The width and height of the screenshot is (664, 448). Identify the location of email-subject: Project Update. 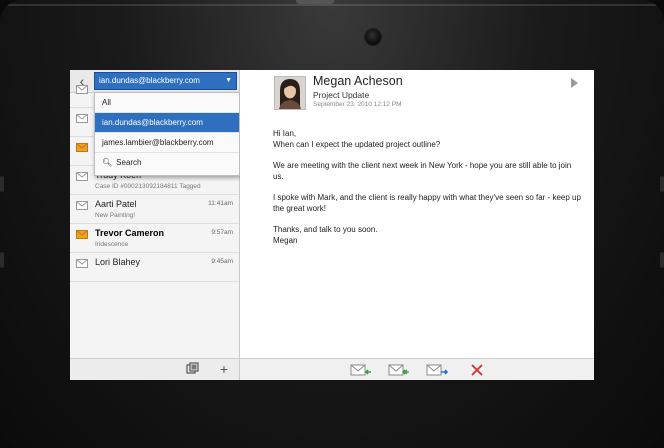
(341, 95).